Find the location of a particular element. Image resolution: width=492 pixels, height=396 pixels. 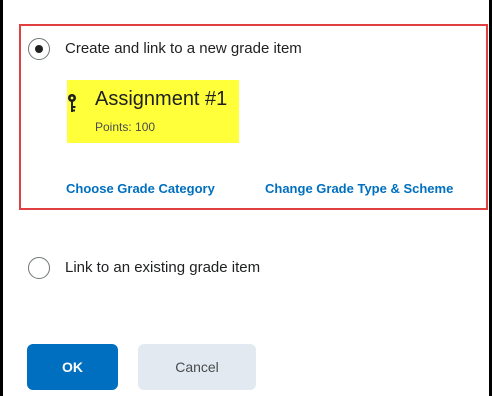

choose-grade-category-link: Choose Grade Category is located at coordinates (140, 188).